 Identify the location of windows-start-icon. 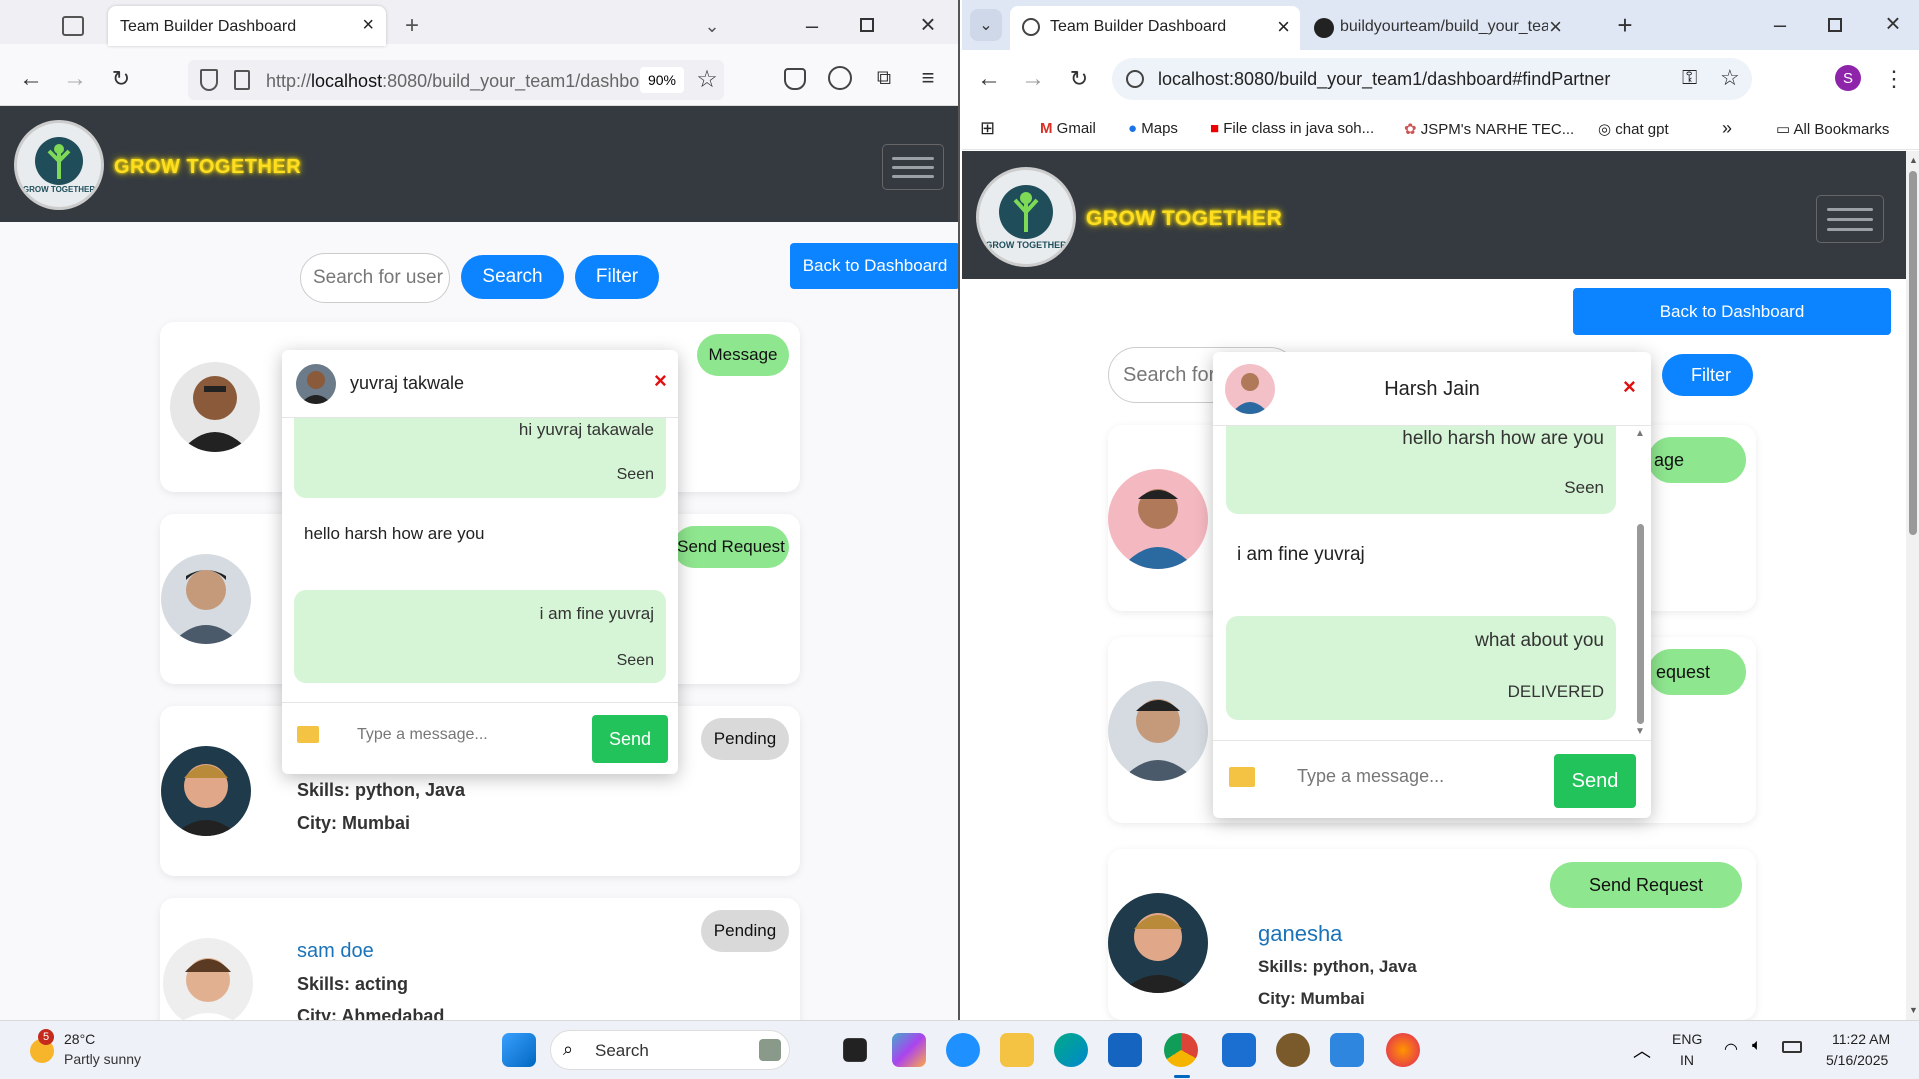
(519, 1050).